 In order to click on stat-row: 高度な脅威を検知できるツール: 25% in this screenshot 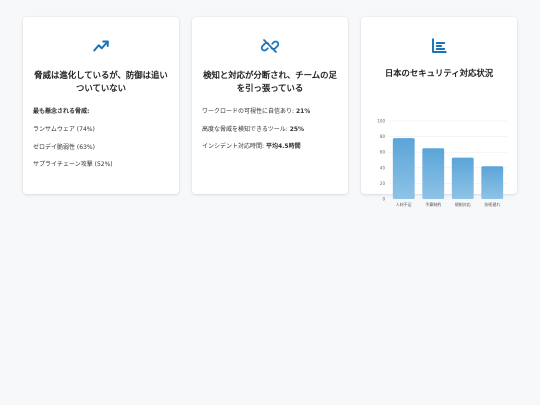, I will do `click(271, 128)`.